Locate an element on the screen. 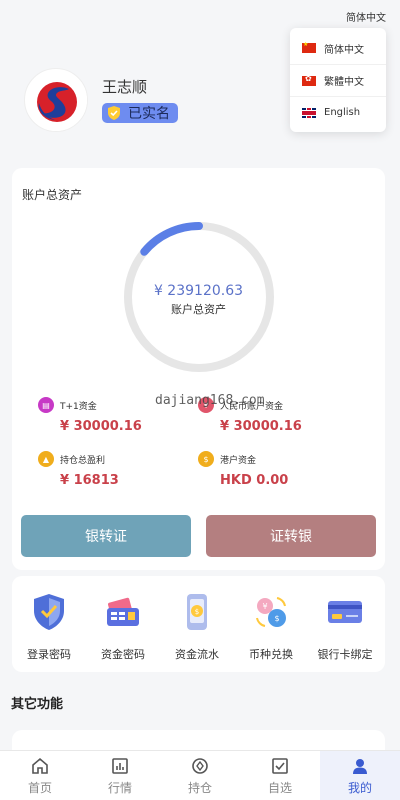 The height and width of the screenshot is (800, 400). function-label: 银行卡绑定 is located at coordinates (345, 654).